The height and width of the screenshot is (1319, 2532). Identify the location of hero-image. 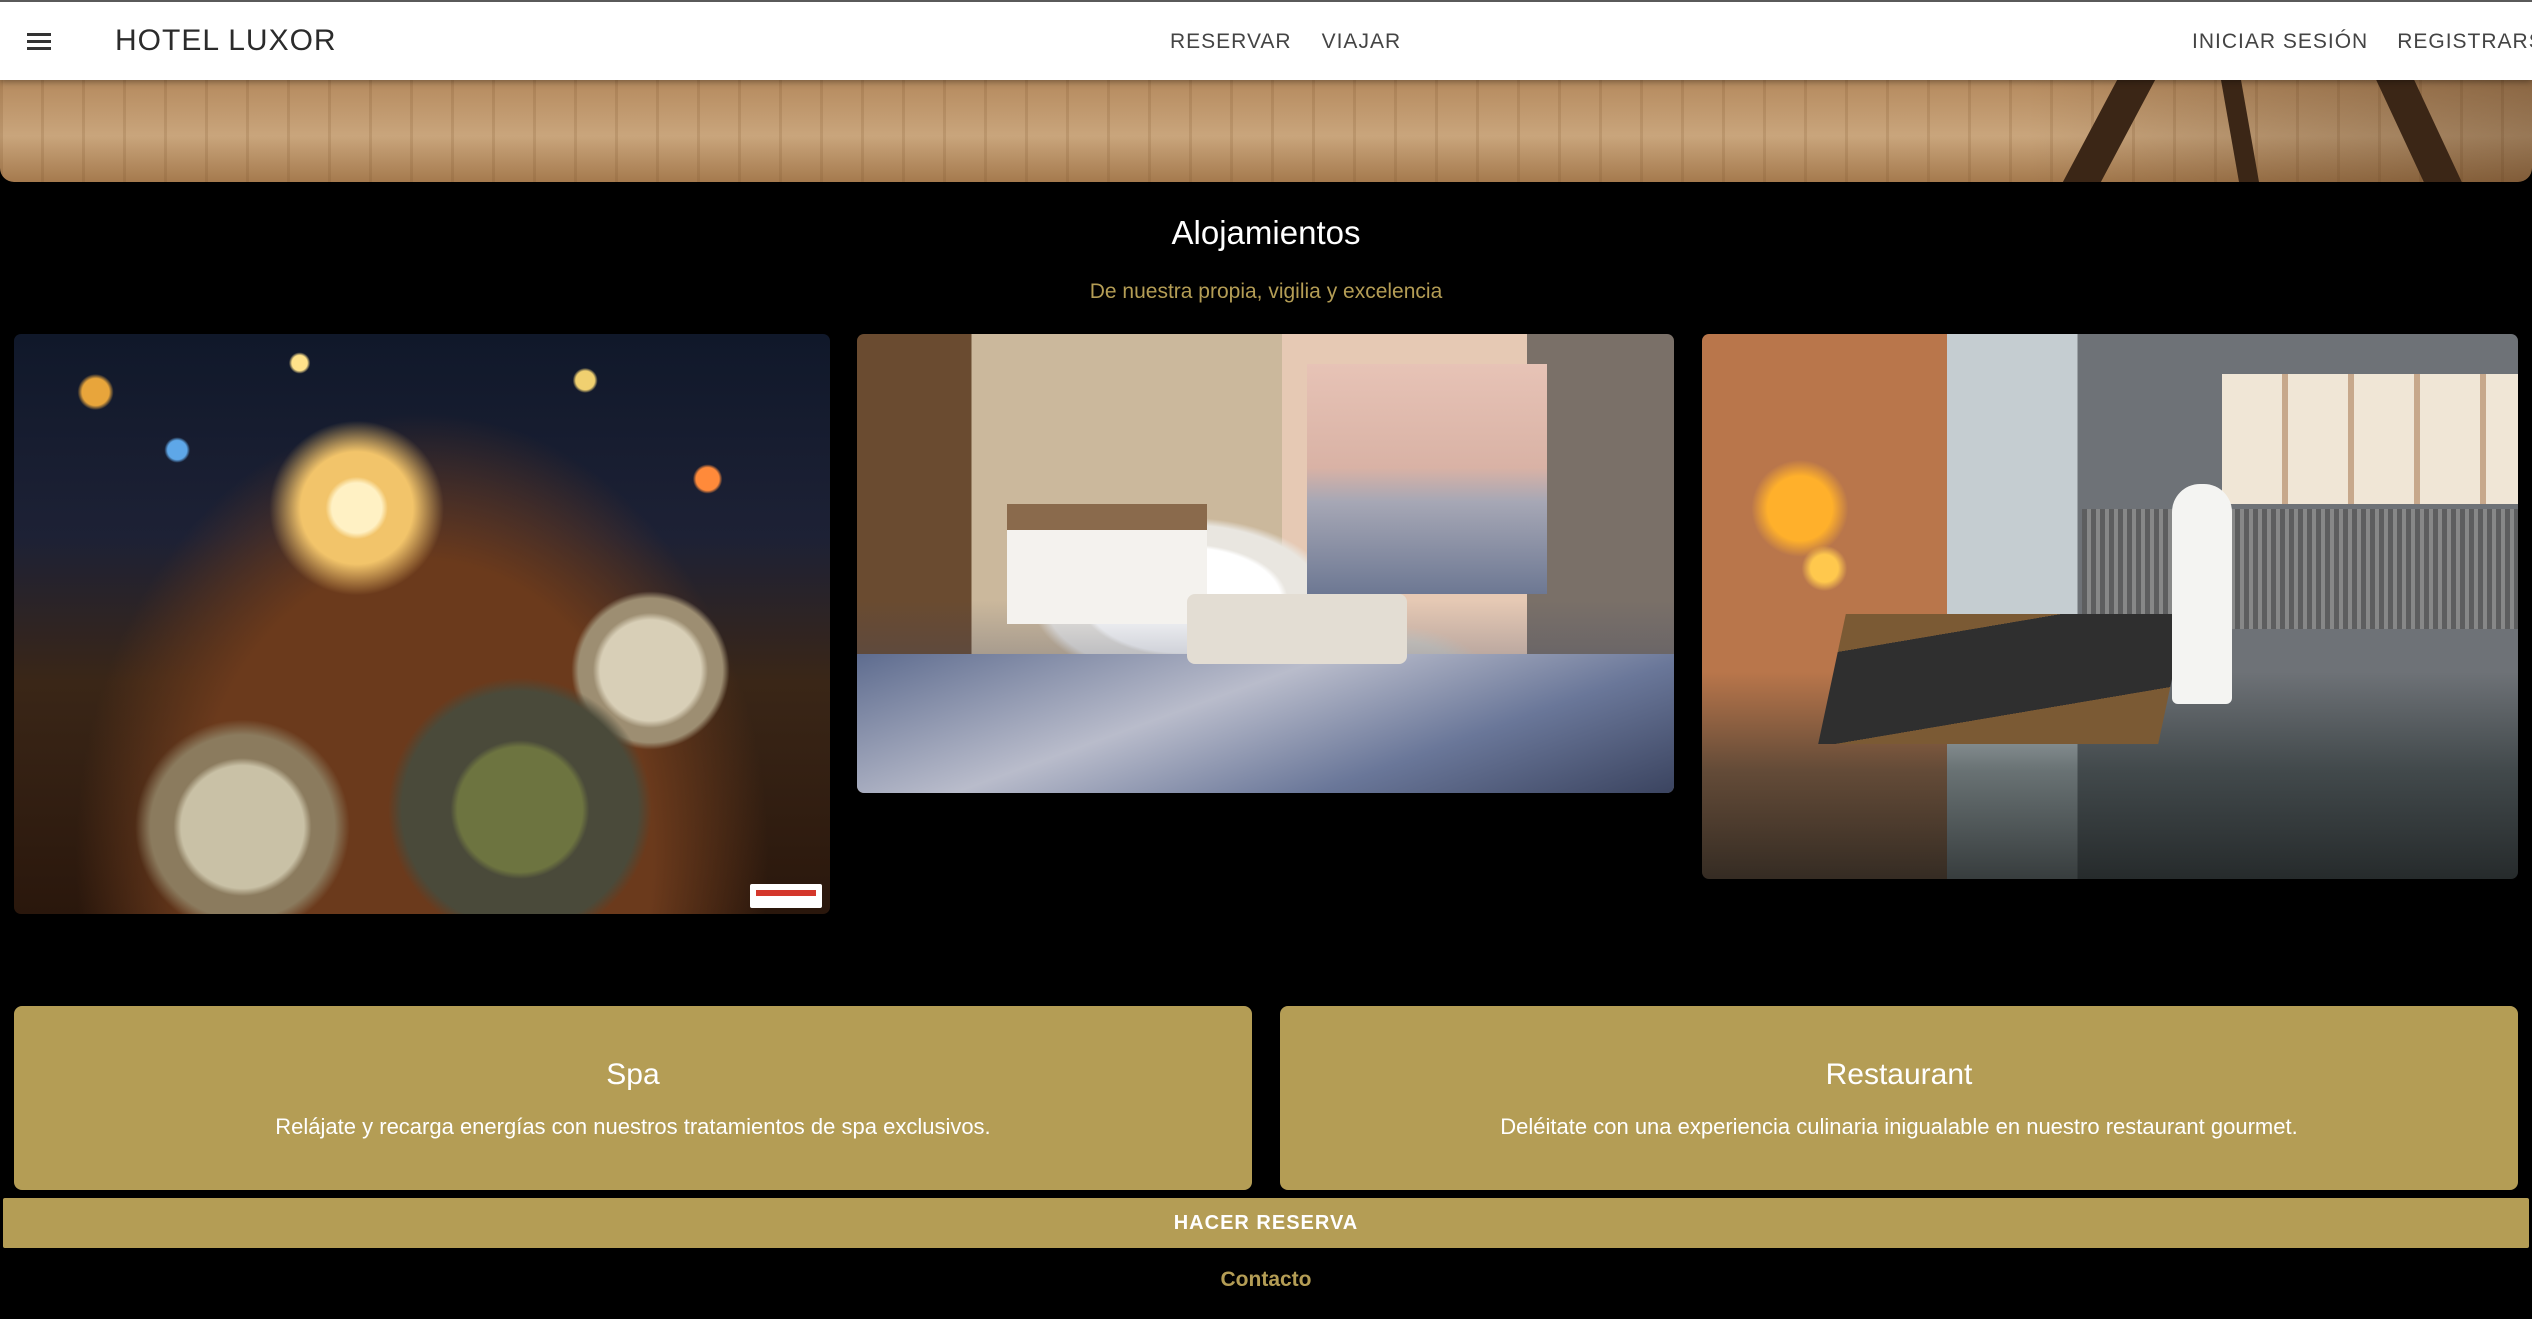
(1266, 131).